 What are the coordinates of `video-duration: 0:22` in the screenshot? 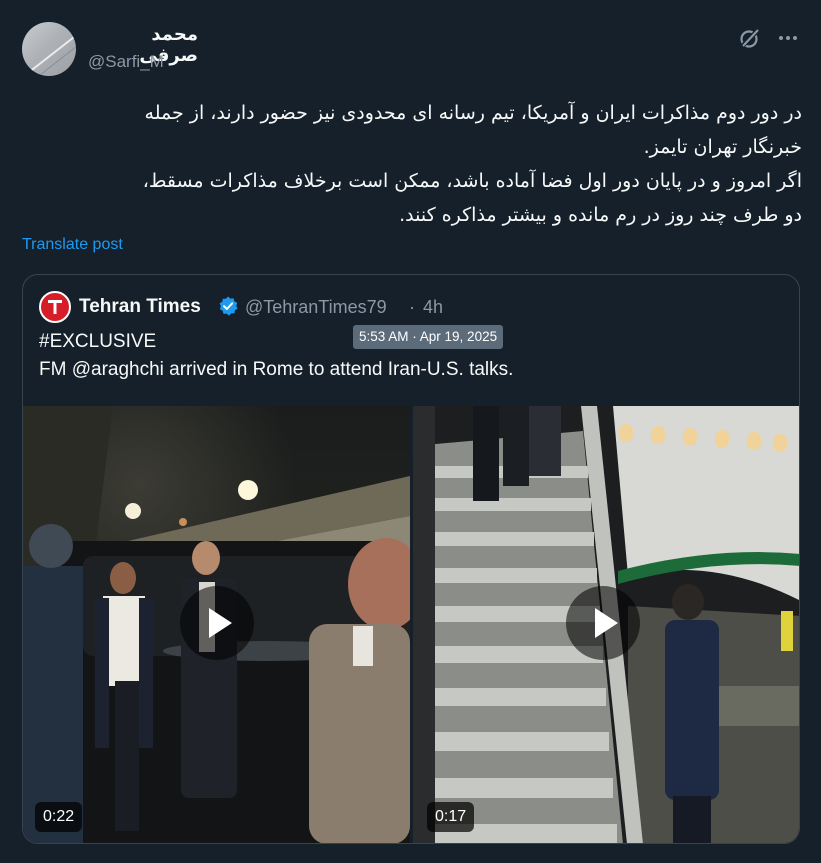 It's located at (59, 817).